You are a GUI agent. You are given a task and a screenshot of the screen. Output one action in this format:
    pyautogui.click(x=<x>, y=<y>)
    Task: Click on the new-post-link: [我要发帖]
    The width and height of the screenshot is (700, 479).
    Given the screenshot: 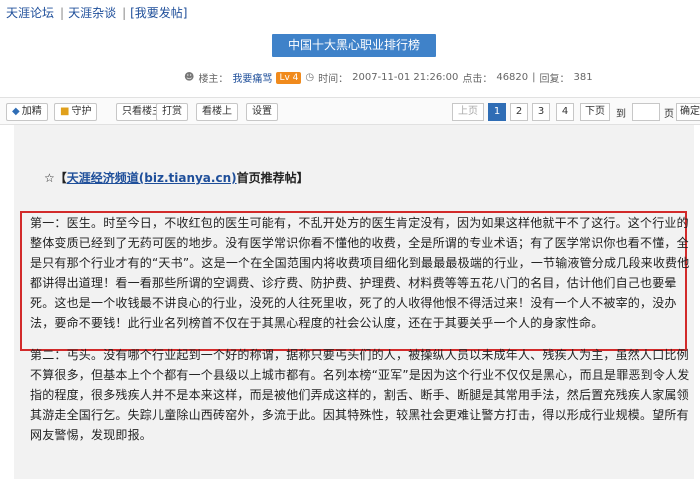 What is the action you would take?
    pyautogui.click(x=158, y=13)
    